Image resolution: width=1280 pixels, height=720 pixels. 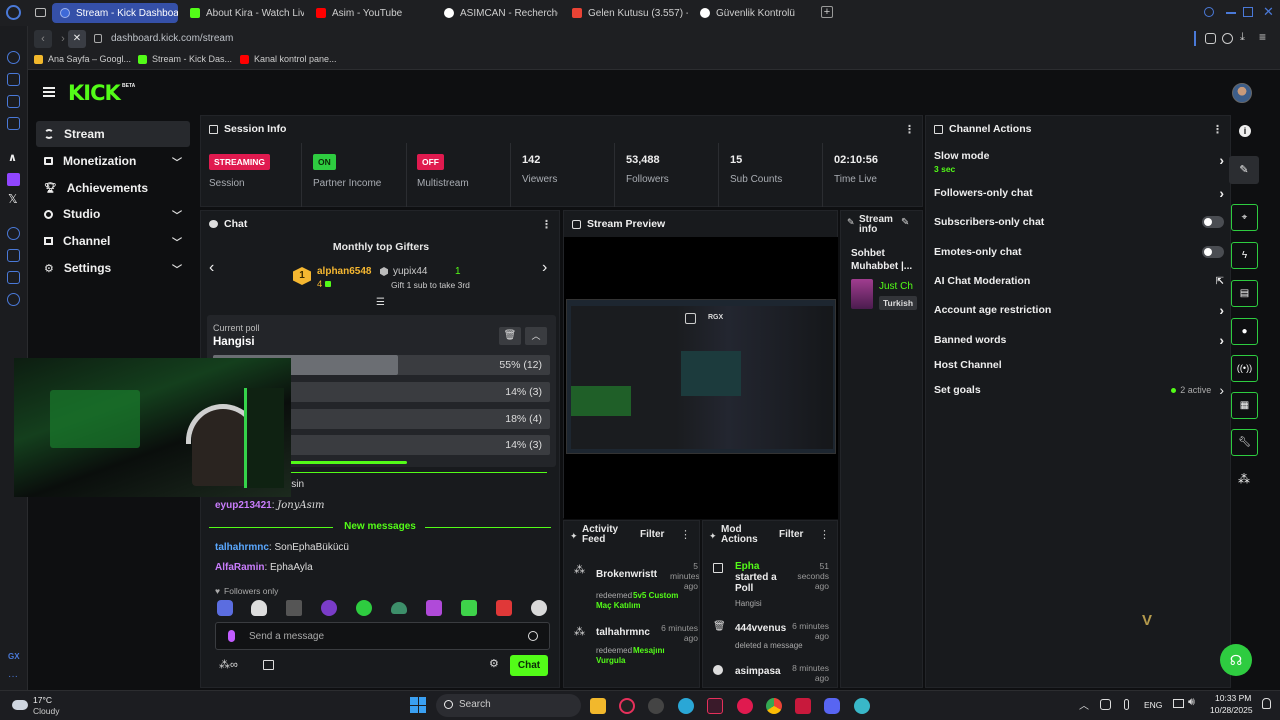 What do you see at coordinates (1079, 164) in the screenshot?
I see `slow-mode-row: Slow mode 3 sec ›` at bounding box center [1079, 164].